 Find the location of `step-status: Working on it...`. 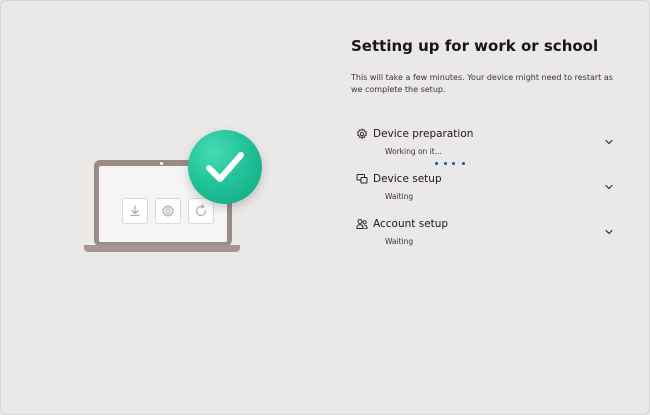

step-status: Working on it... is located at coordinates (413, 151).